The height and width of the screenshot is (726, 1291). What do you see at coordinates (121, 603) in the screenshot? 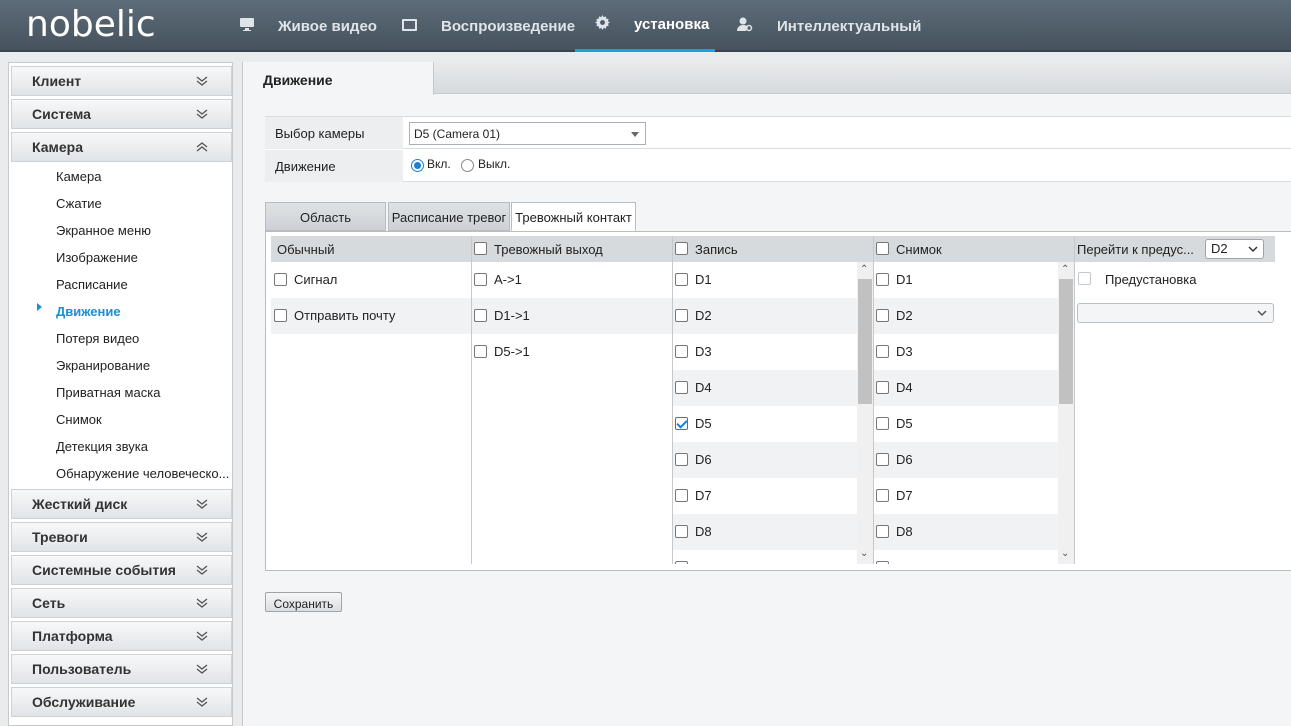
I see `sidebar-section-network: Сеть` at bounding box center [121, 603].